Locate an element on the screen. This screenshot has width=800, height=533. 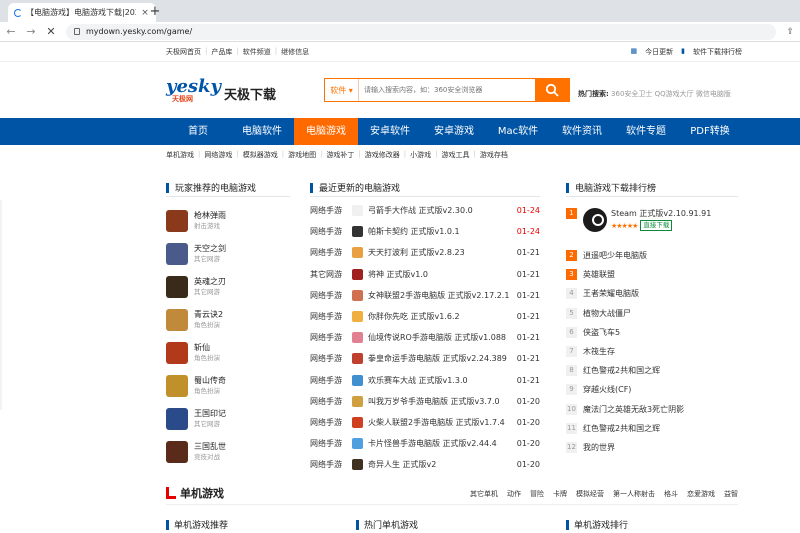
recommended-game: 枪林弹雨 射击游戏 is located at coordinates (226, 223).